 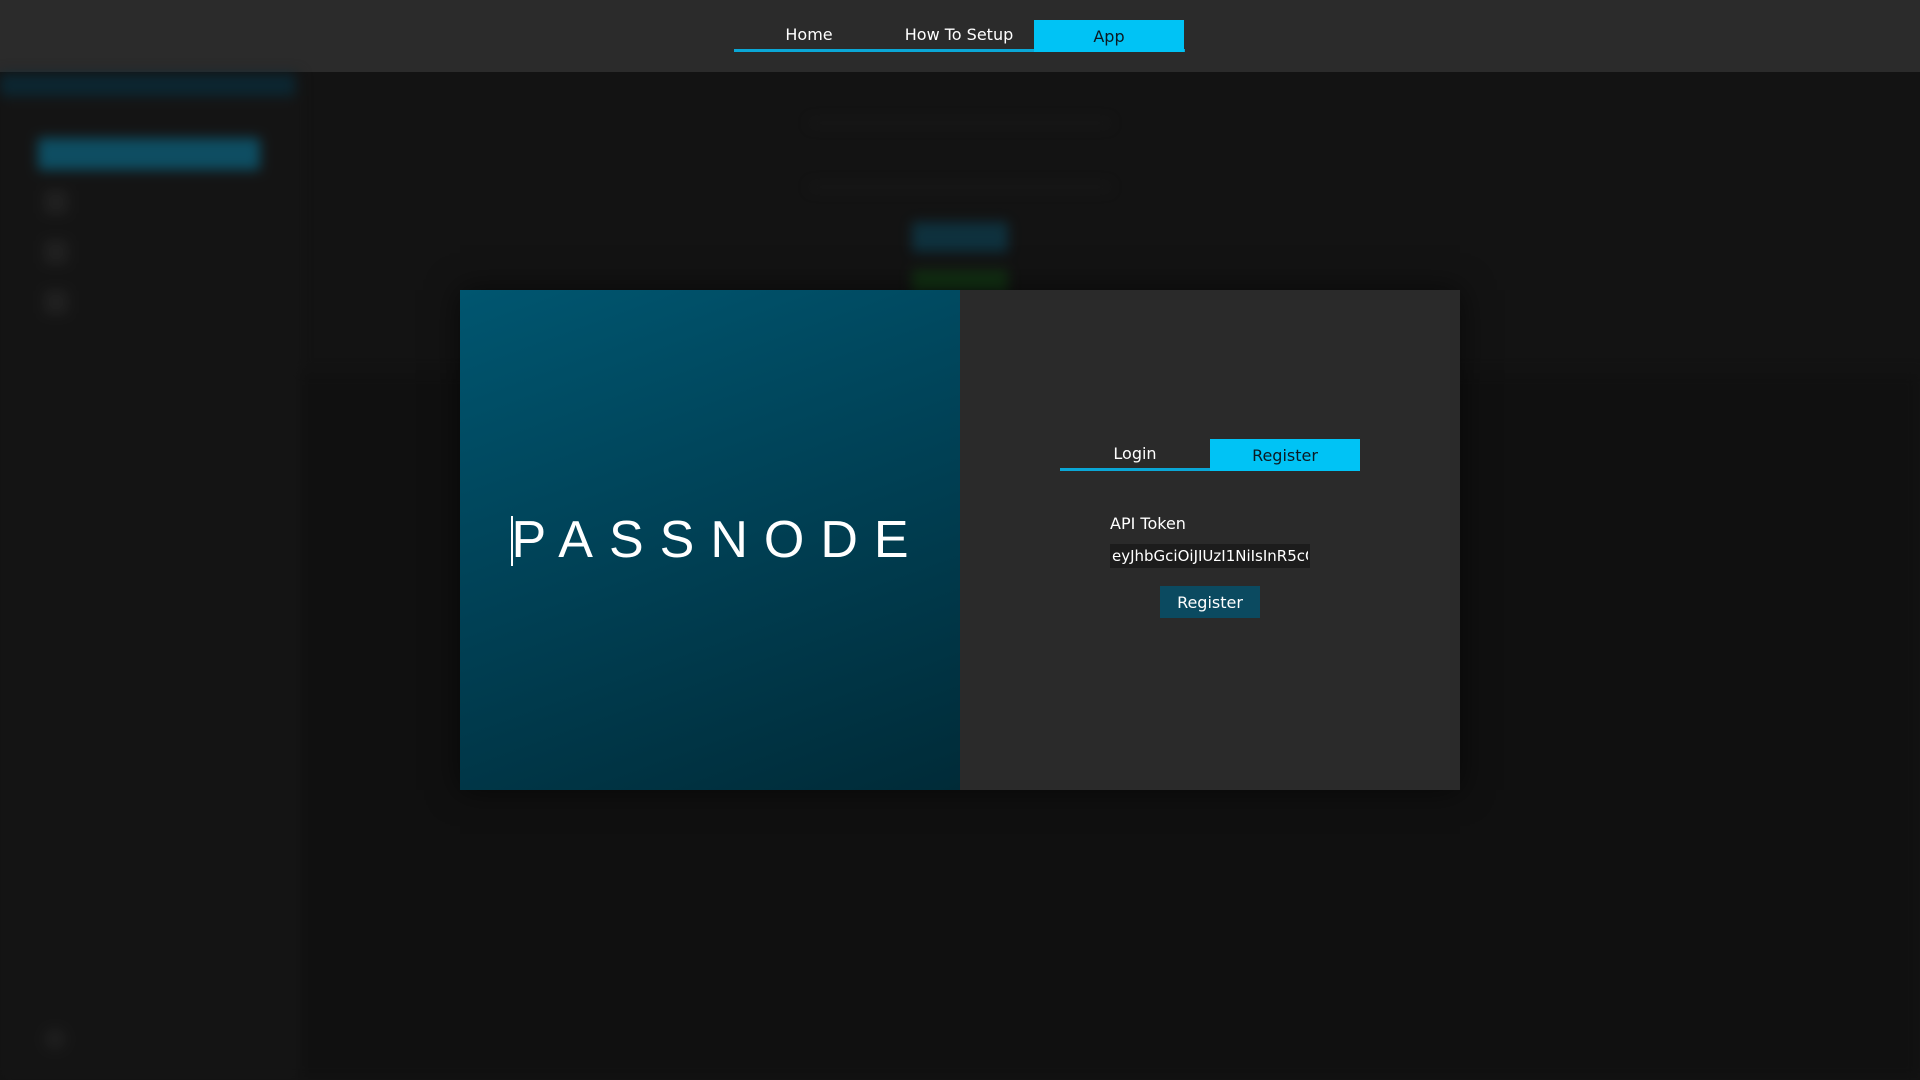 What do you see at coordinates (1210, 540) in the screenshot?
I see `form-panel: Login Register API Token Register` at bounding box center [1210, 540].